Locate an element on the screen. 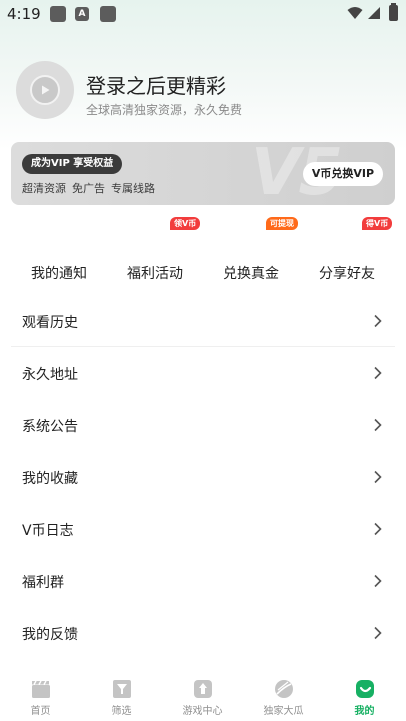 The image size is (406, 721). login-subtitle: 全球高清独家资源，永久免费 is located at coordinates (164, 110).